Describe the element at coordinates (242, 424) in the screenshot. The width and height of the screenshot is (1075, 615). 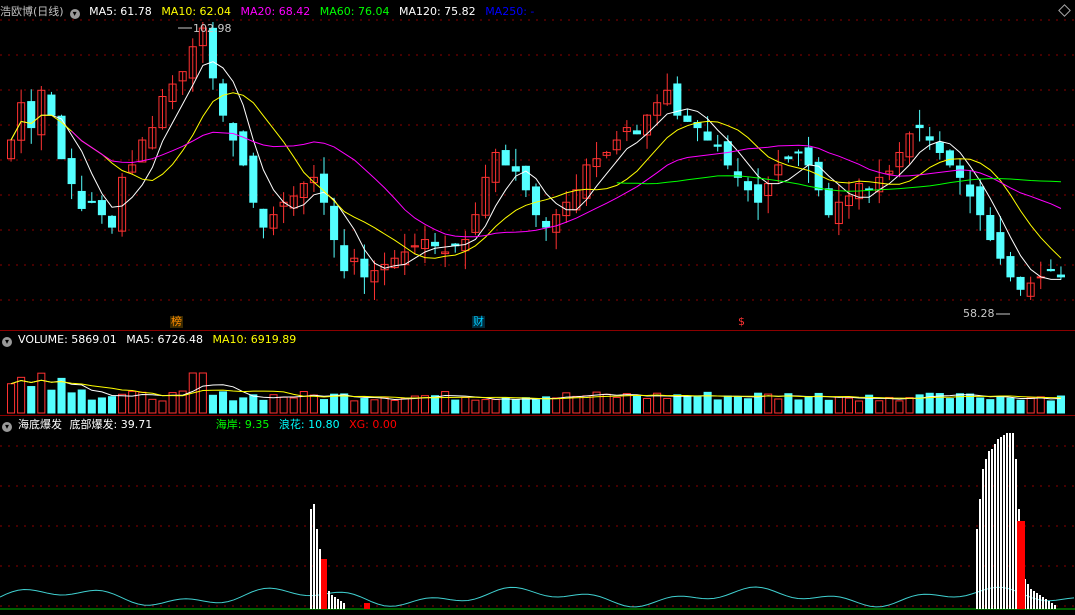
I see `indicator-haian: 海岸: 9.35` at that location.